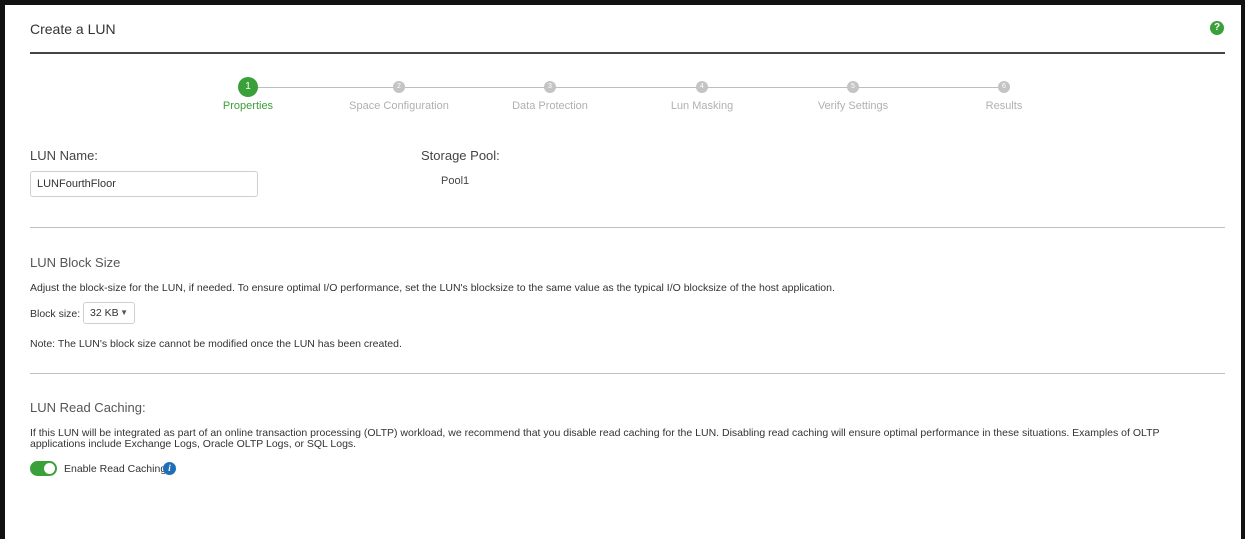  I want to click on step-data-protection: 3 Data Protection, so click(550, 95).